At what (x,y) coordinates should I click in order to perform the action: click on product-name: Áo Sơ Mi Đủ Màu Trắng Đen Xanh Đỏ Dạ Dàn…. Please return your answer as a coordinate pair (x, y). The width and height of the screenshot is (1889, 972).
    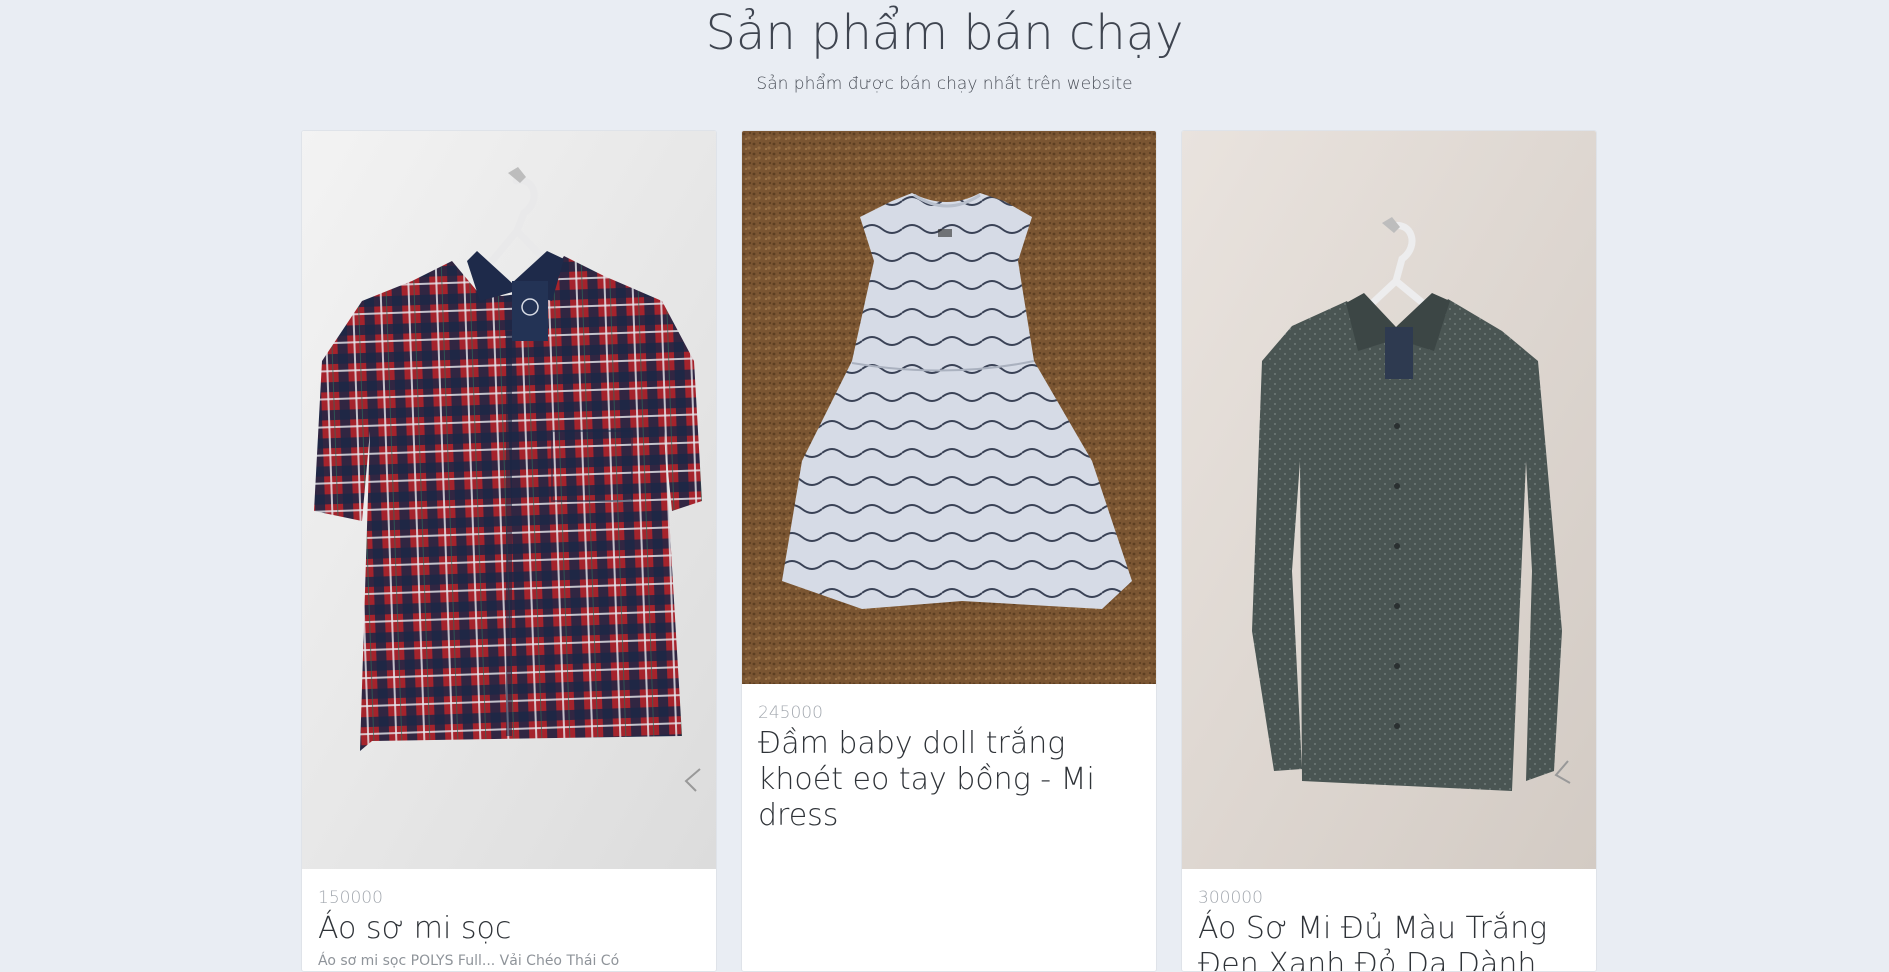
    Looking at the image, I should click on (1389, 941).